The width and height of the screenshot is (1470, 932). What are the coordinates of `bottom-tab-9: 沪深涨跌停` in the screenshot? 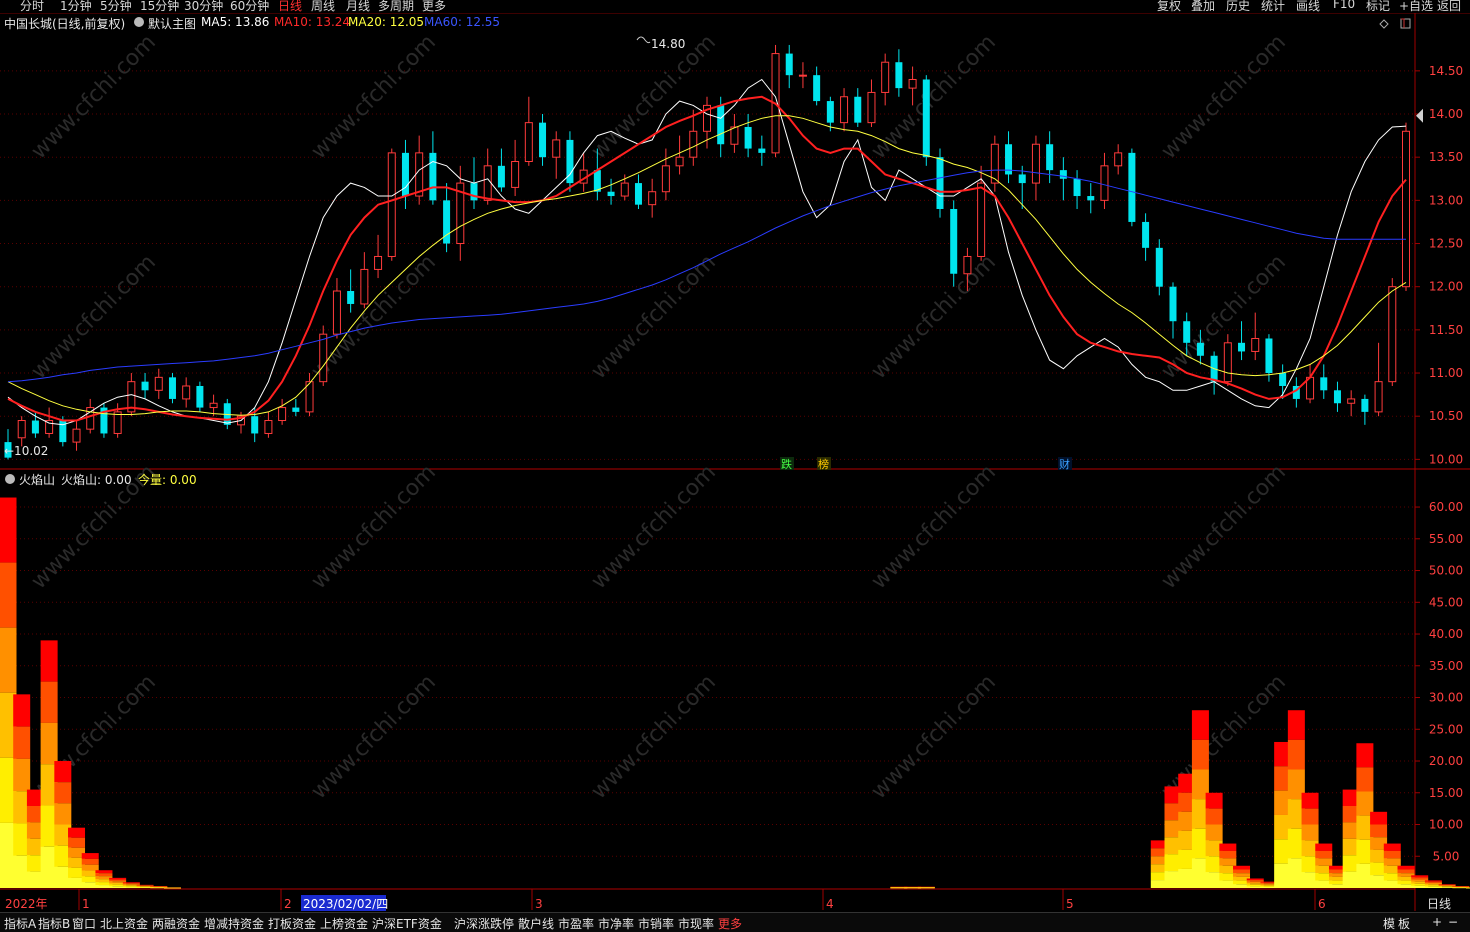 It's located at (484, 923).